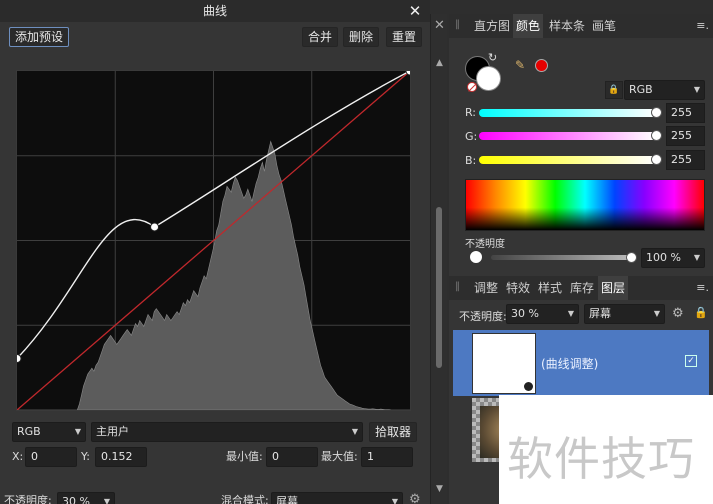 Image resolution: width=713 pixels, height=504 pixels. What do you see at coordinates (685, 160) in the screenshot?
I see `blue-value-input: 255` at bounding box center [685, 160].